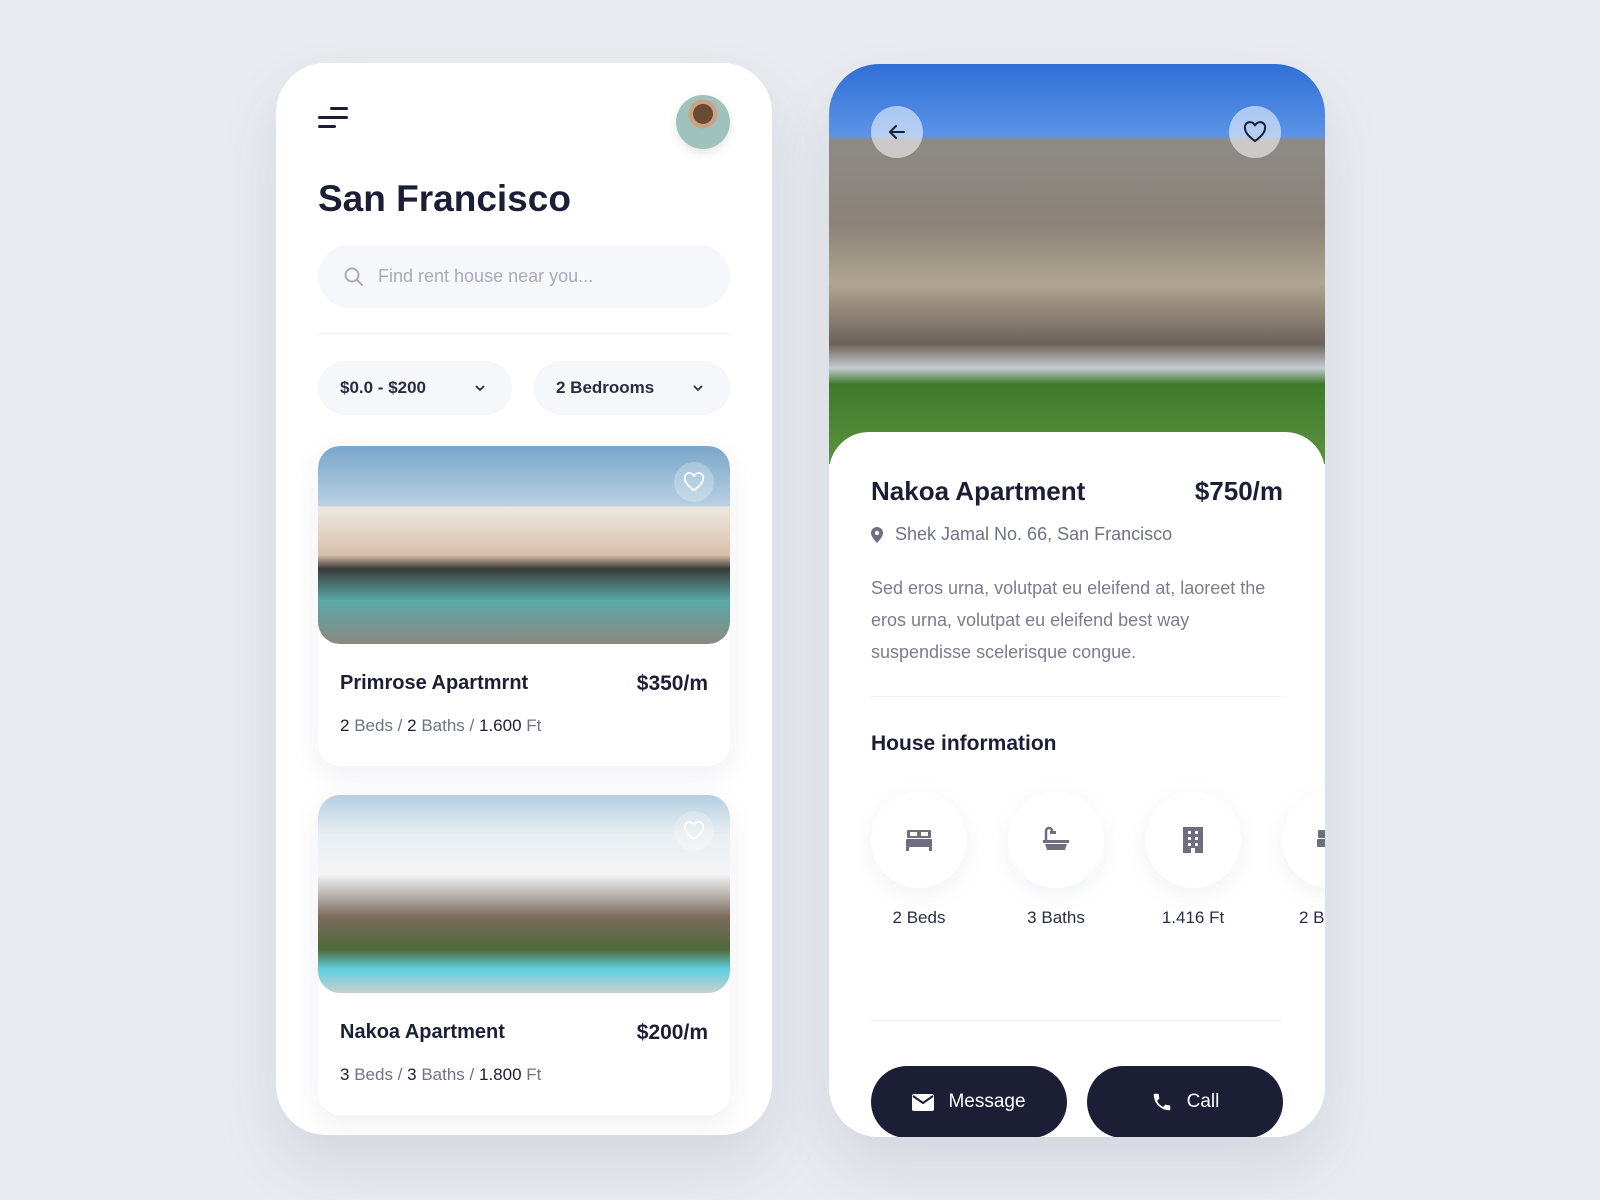 This screenshot has height=1200, width=1600. I want to click on address-text: Shek Jamal No. 66, San Francisco, so click(1034, 534).